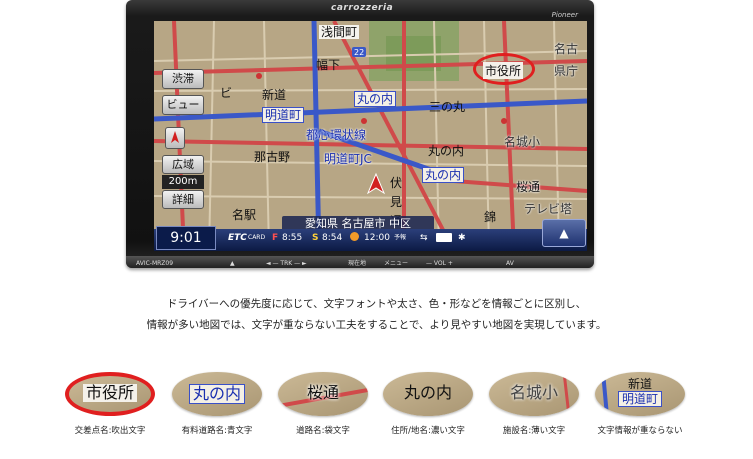 This screenshot has width=753, height=459. What do you see at coordinates (274, 95) in the screenshot?
I see `place-label: 新道` at bounding box center [274, 95].